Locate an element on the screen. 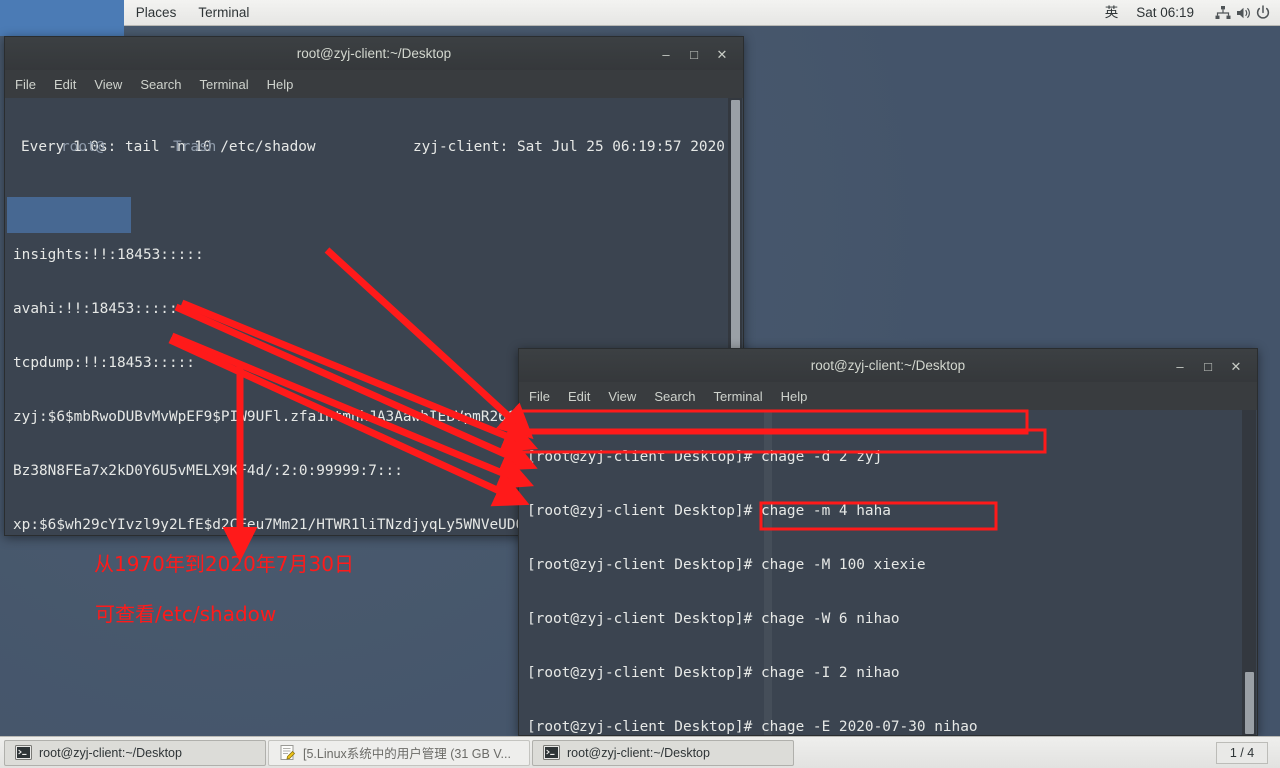 The height and width of the screenshot is (768, 1280). window2-menubar: File Edit View Search Terminal Help is located at coordinates (888, 396).